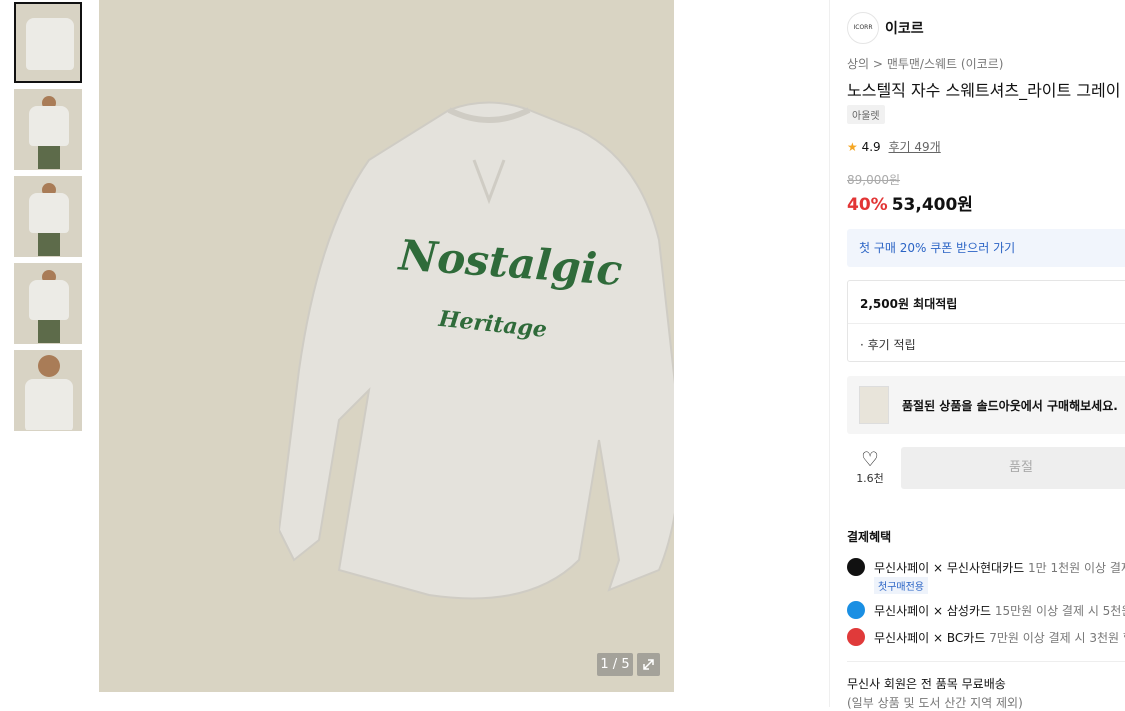 The image size is (1125, 711). What do you see at coordinates (915, 147) in the screenshot?
I see `reviews-link: 후기 49개` at bounding box center [915, 147].